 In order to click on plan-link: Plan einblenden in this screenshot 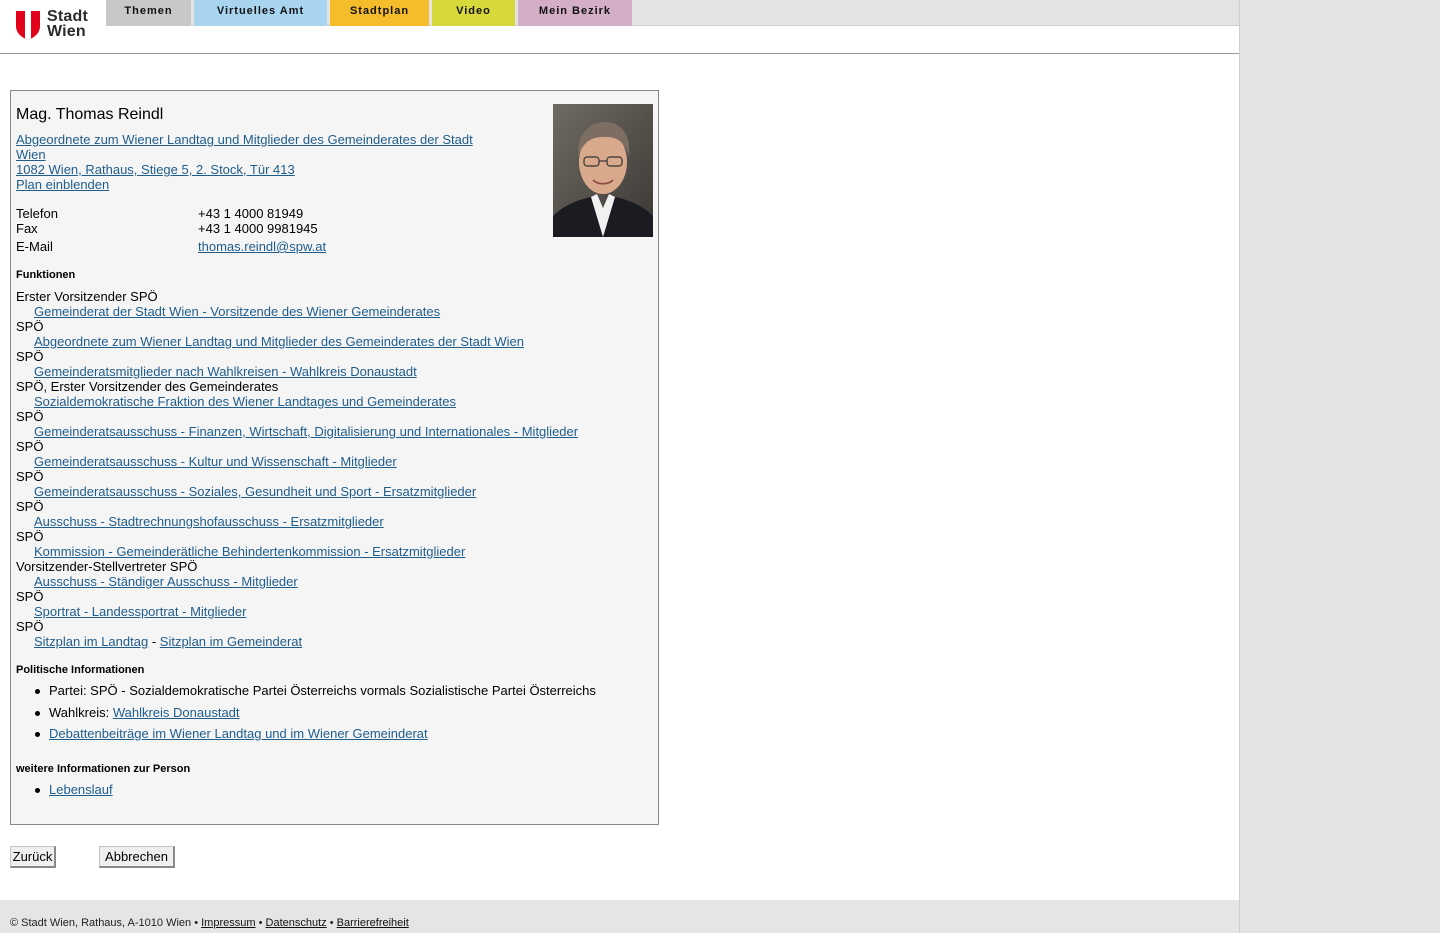, I will do `click(62, 184)`.